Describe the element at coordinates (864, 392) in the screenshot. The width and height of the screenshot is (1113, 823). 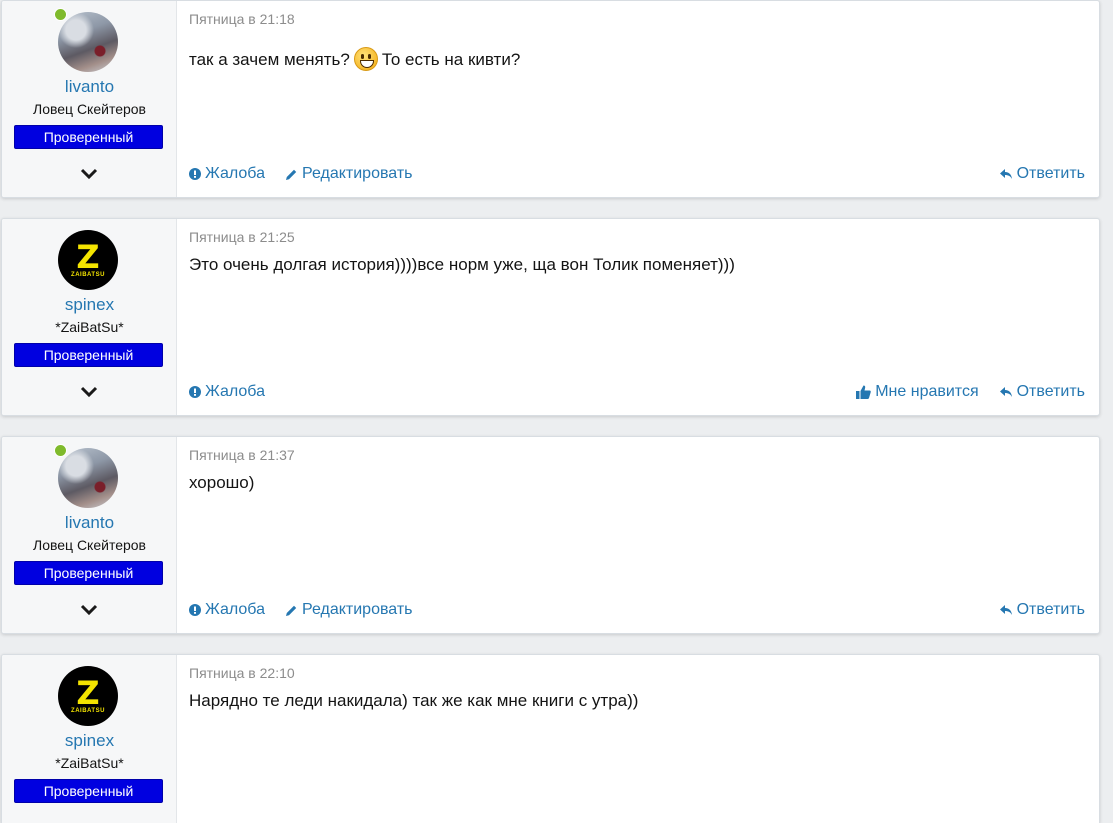
I see `thumbs-up-icon` at that location.